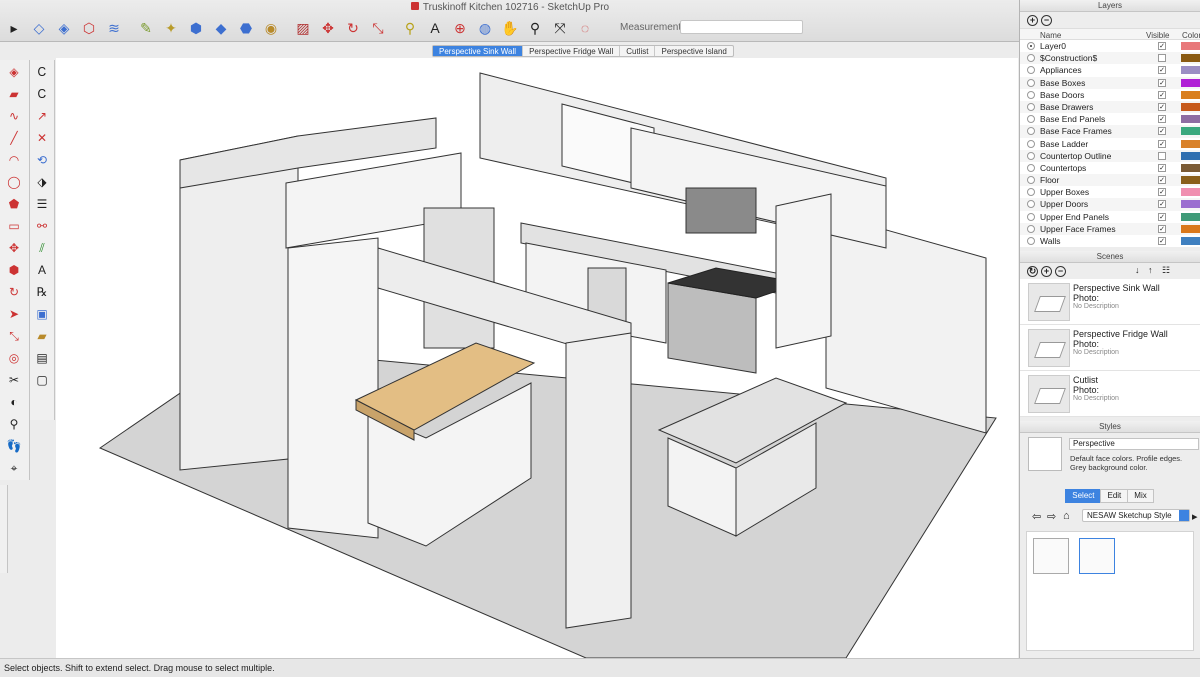 This screenshot has height=677, width=1200. What do you see at coordinates (1032, 20) in the screenshot?
I see `add-layer-button: +` at bounding box center [1032, 20].